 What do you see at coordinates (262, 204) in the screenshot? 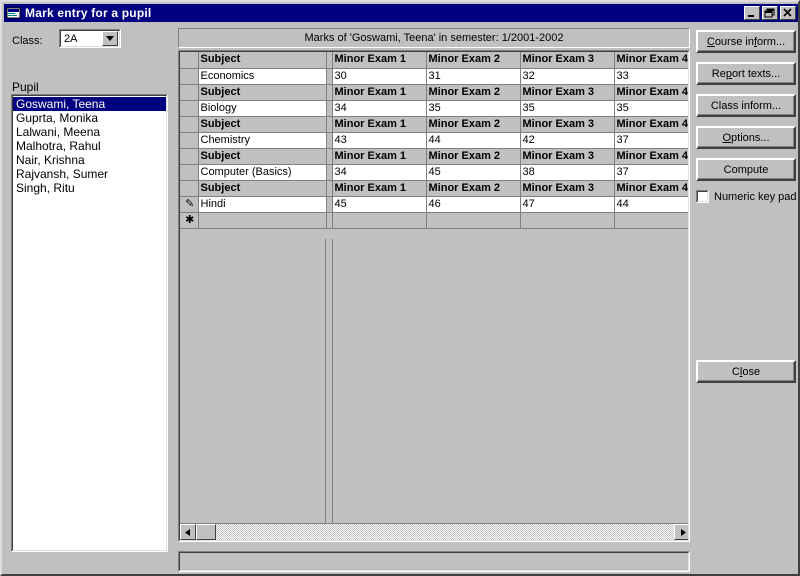
I see `grid-cell-subject: Hindi` at bounding box center [262, 204].